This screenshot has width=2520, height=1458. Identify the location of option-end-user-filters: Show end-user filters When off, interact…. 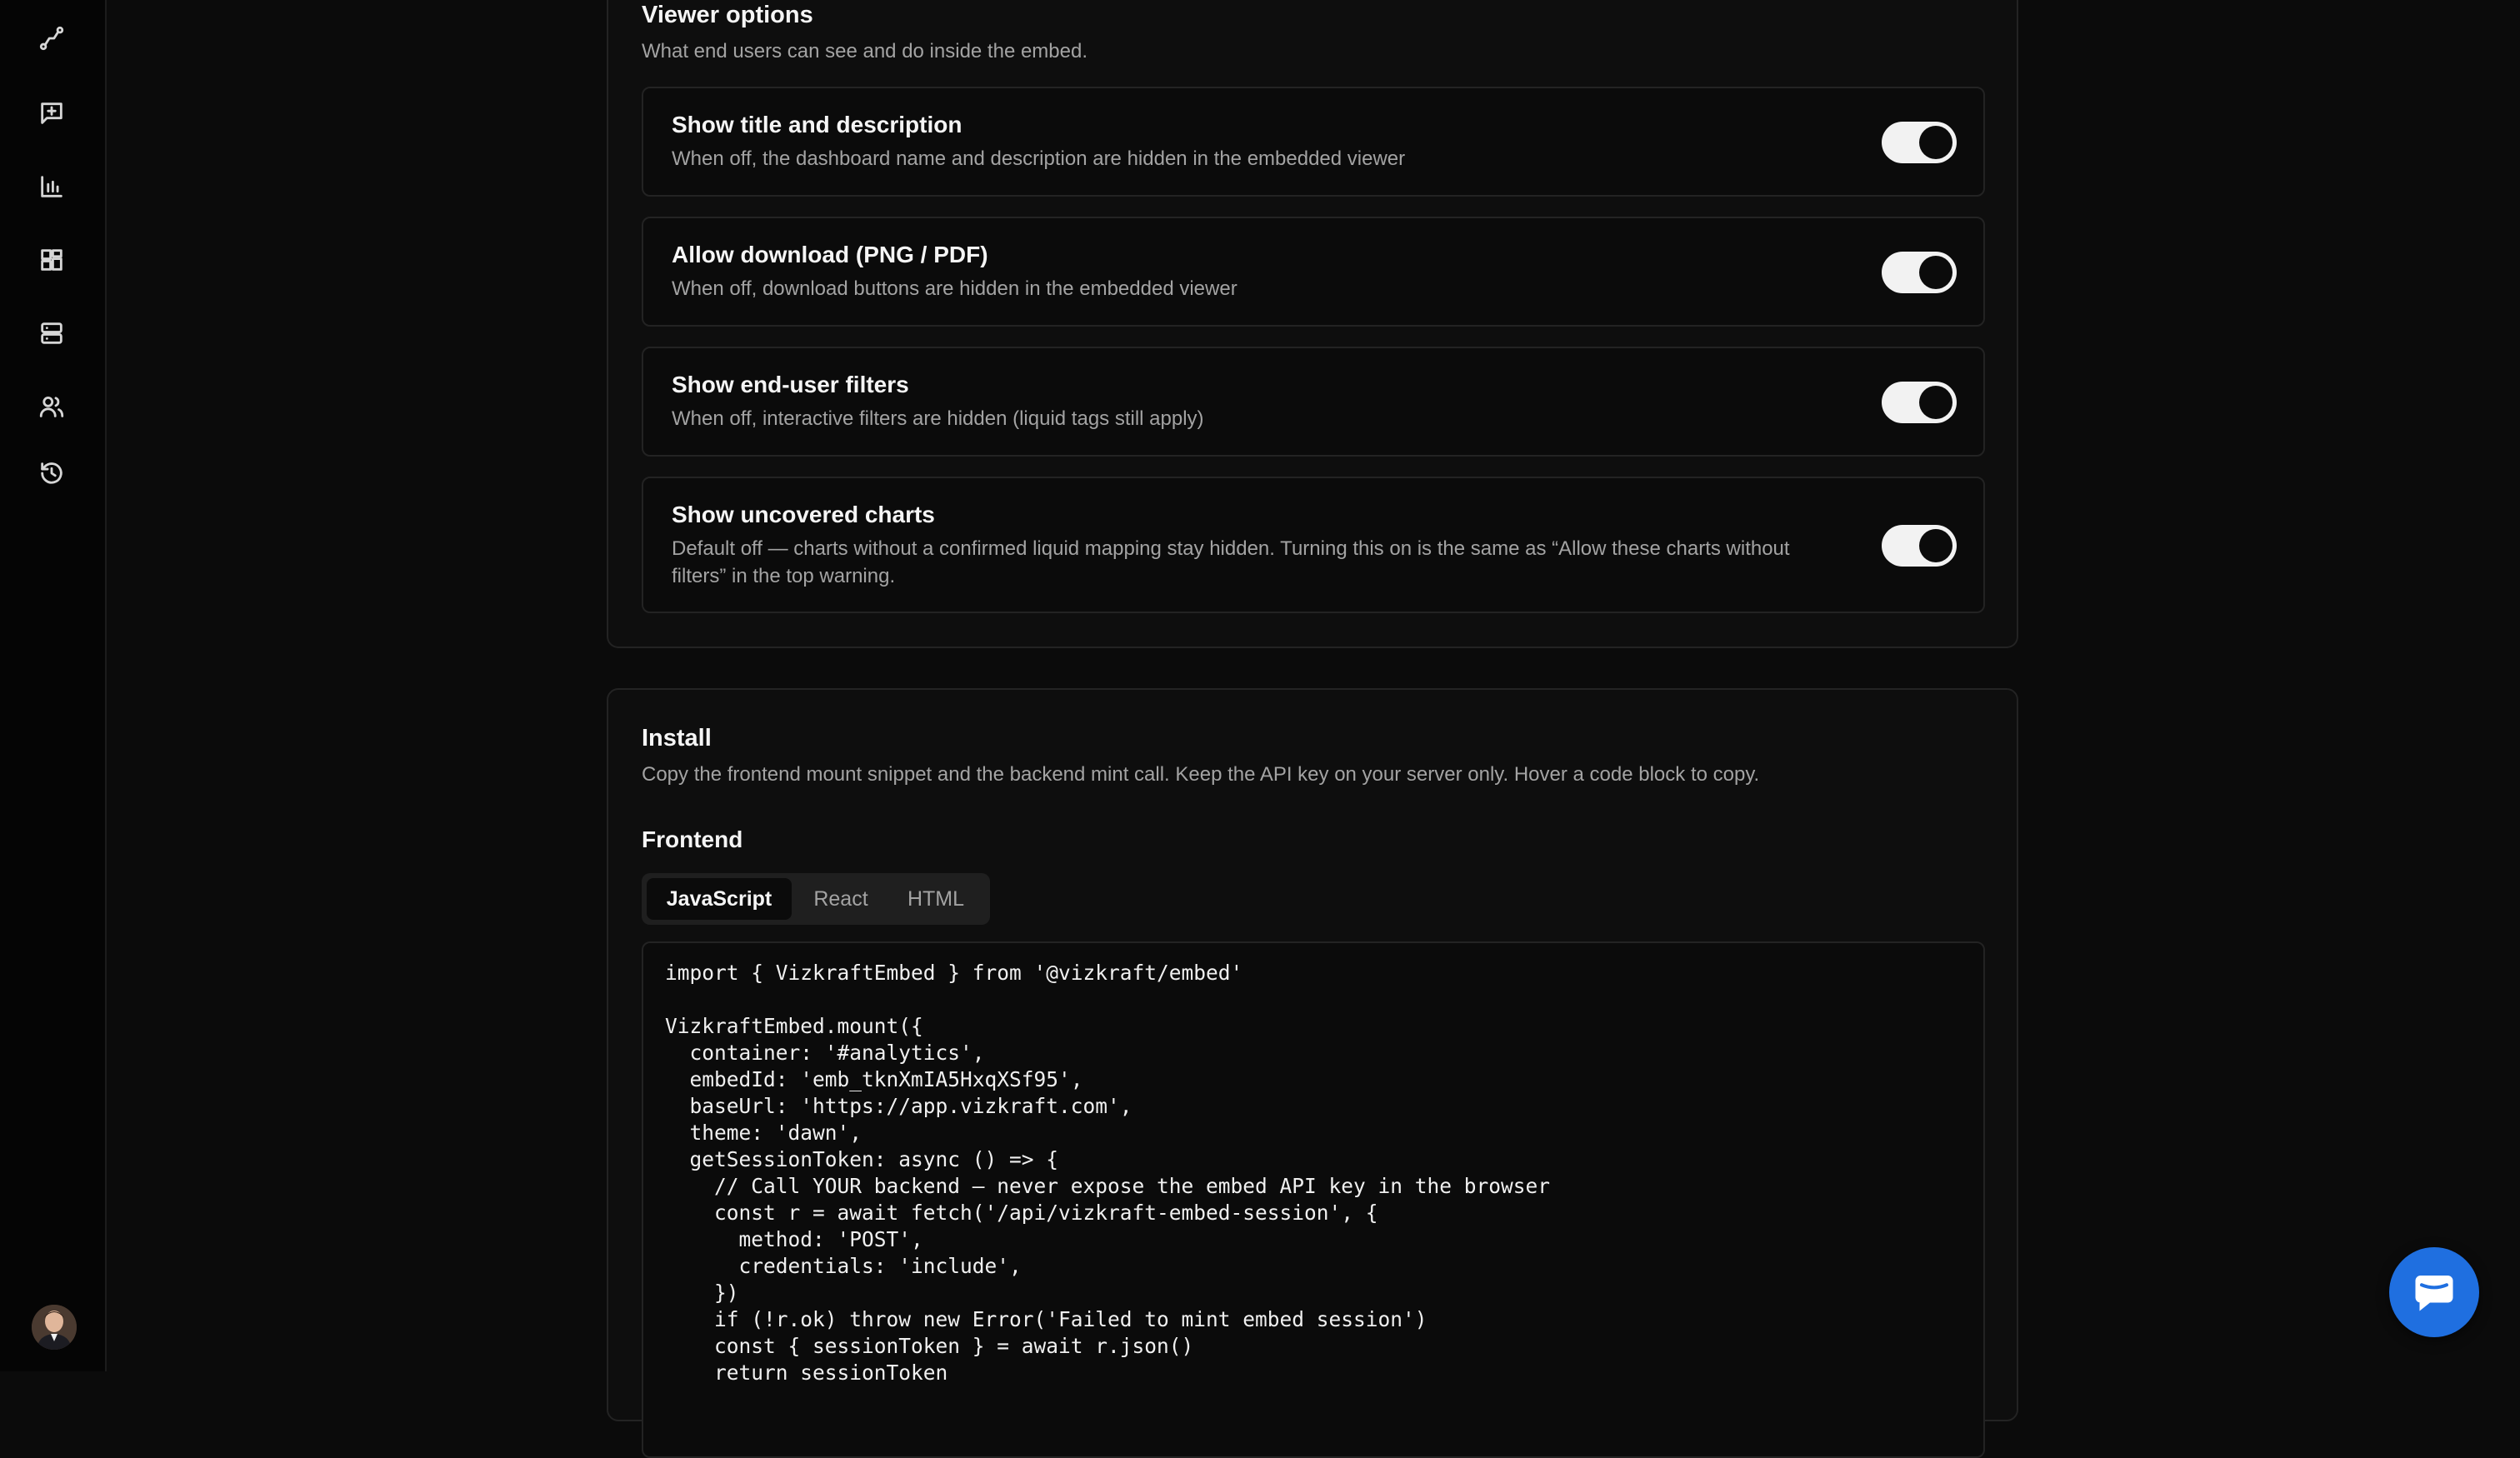
(1313, 402).